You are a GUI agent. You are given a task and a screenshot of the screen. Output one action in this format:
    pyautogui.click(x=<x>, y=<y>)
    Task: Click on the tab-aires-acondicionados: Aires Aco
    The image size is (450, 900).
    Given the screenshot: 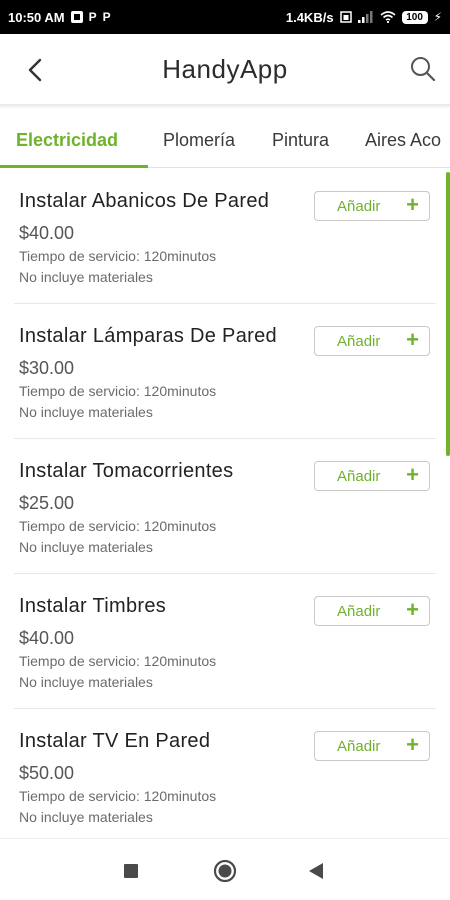 What is the action you would take?
    pyautogui.click(x=403, y=138)
    